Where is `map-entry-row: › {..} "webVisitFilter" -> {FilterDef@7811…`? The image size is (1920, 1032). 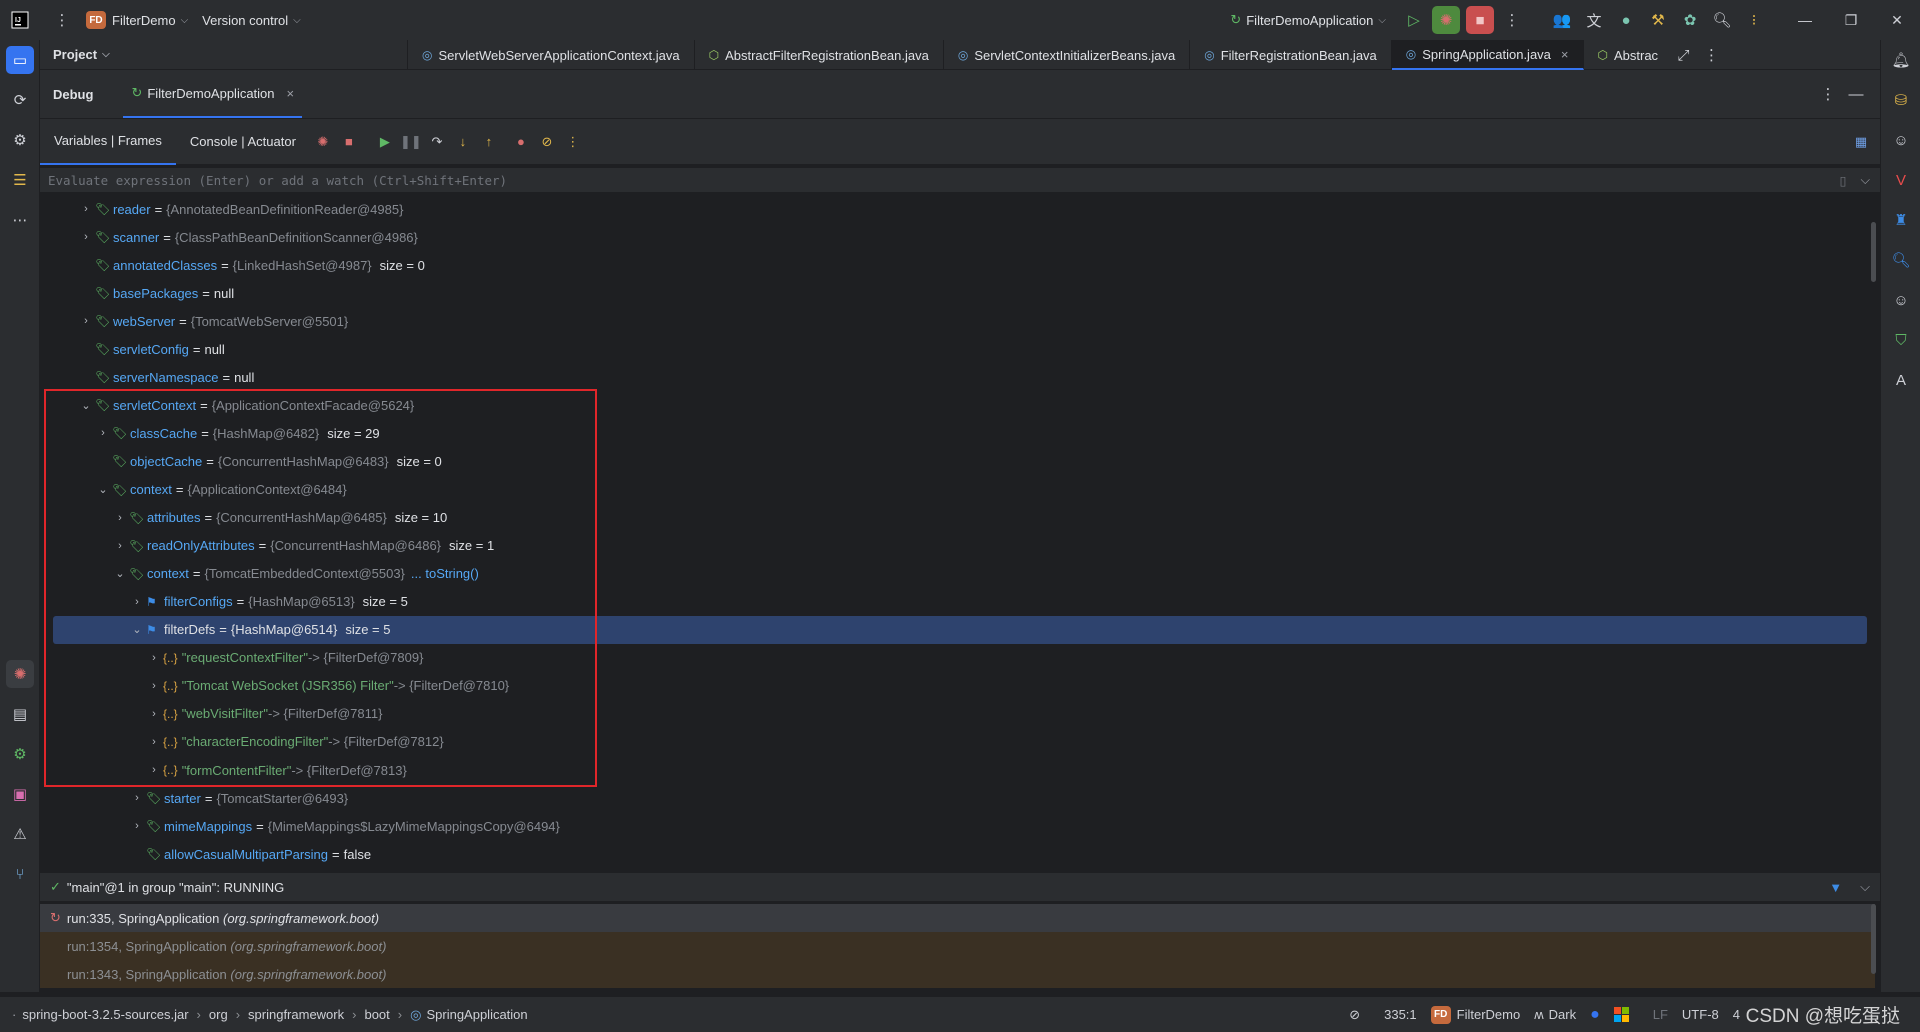 map-entry-row: › {..} "webVisitFilter" -> {FilterDef@7811… is located at coordinates (957, 714).